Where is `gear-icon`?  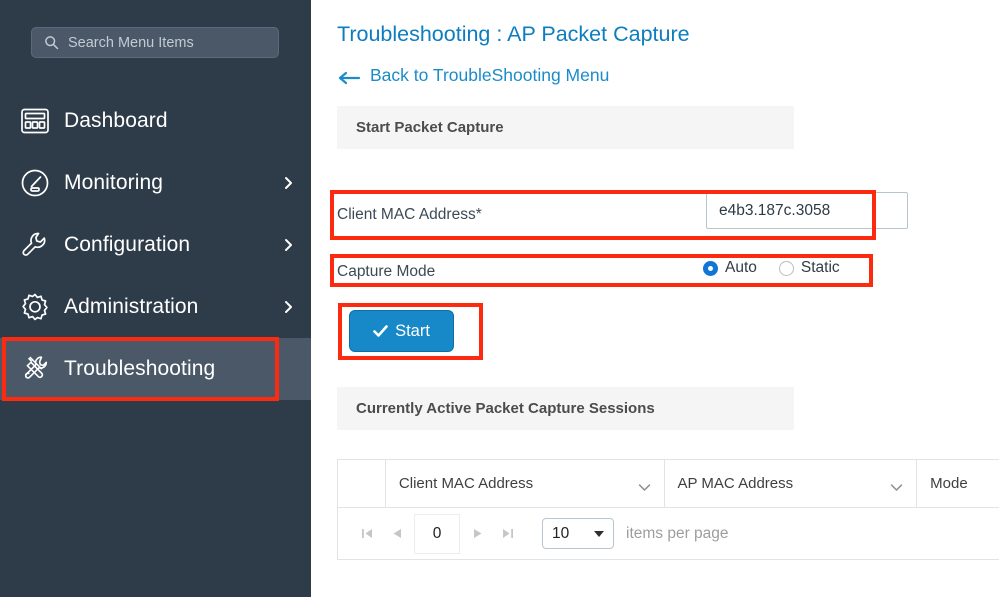 gear-icon is located at coordinates (35, 307).